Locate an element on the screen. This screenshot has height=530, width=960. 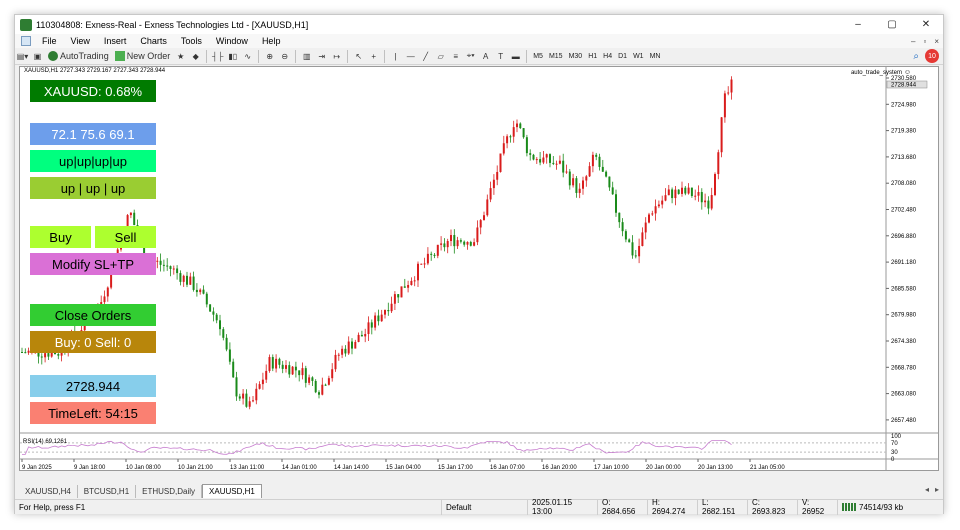
chart-document-icon is located at coordinates (26, 41).